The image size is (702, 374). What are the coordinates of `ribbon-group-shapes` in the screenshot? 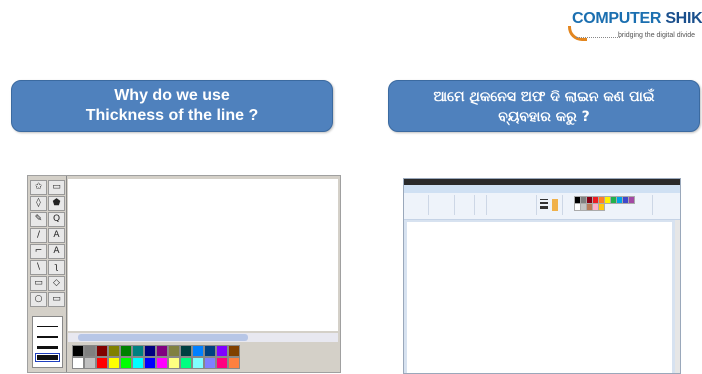 It's located at (511, 205).